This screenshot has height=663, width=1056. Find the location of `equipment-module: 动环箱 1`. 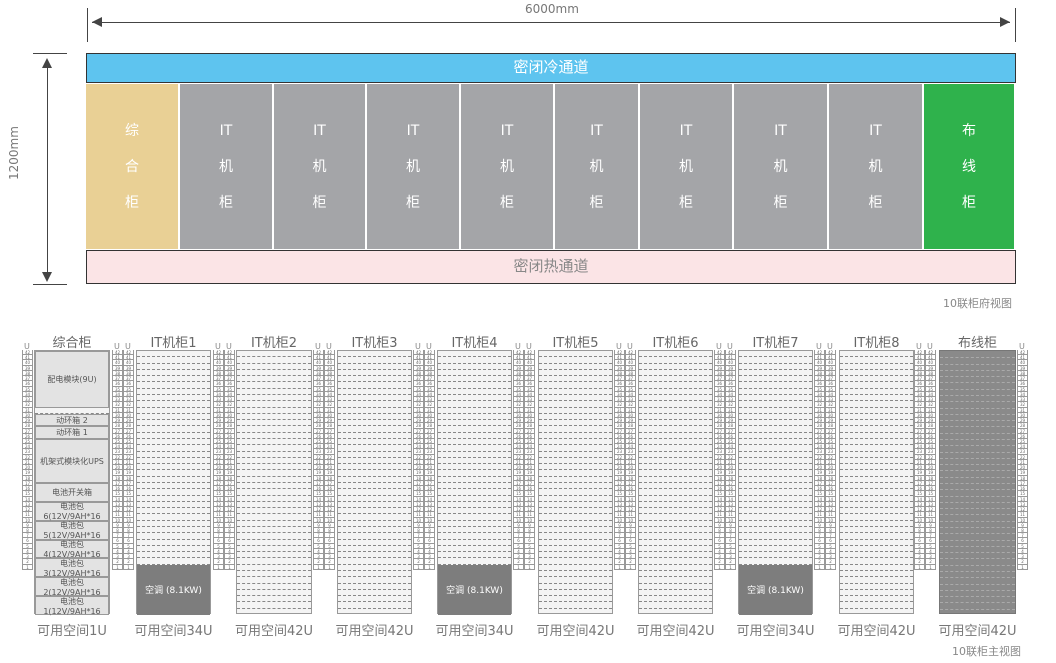

equipment-module: 动环箱 1 is located at coordinates (72, 432).